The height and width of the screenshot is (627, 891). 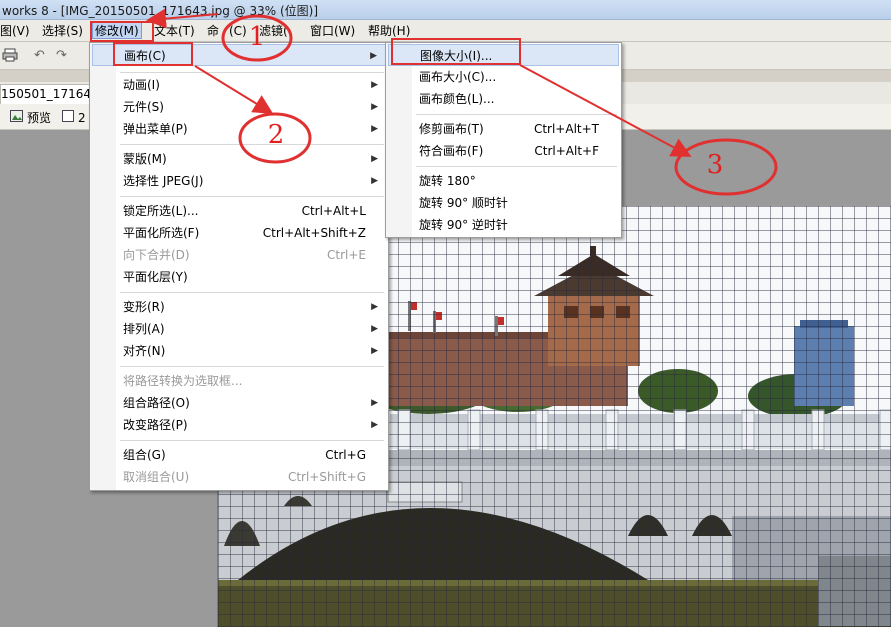 I want to click on menu-item-ungroup: 取消组合(U) Ctrl+Shift+G, so click(x=239, y=477).